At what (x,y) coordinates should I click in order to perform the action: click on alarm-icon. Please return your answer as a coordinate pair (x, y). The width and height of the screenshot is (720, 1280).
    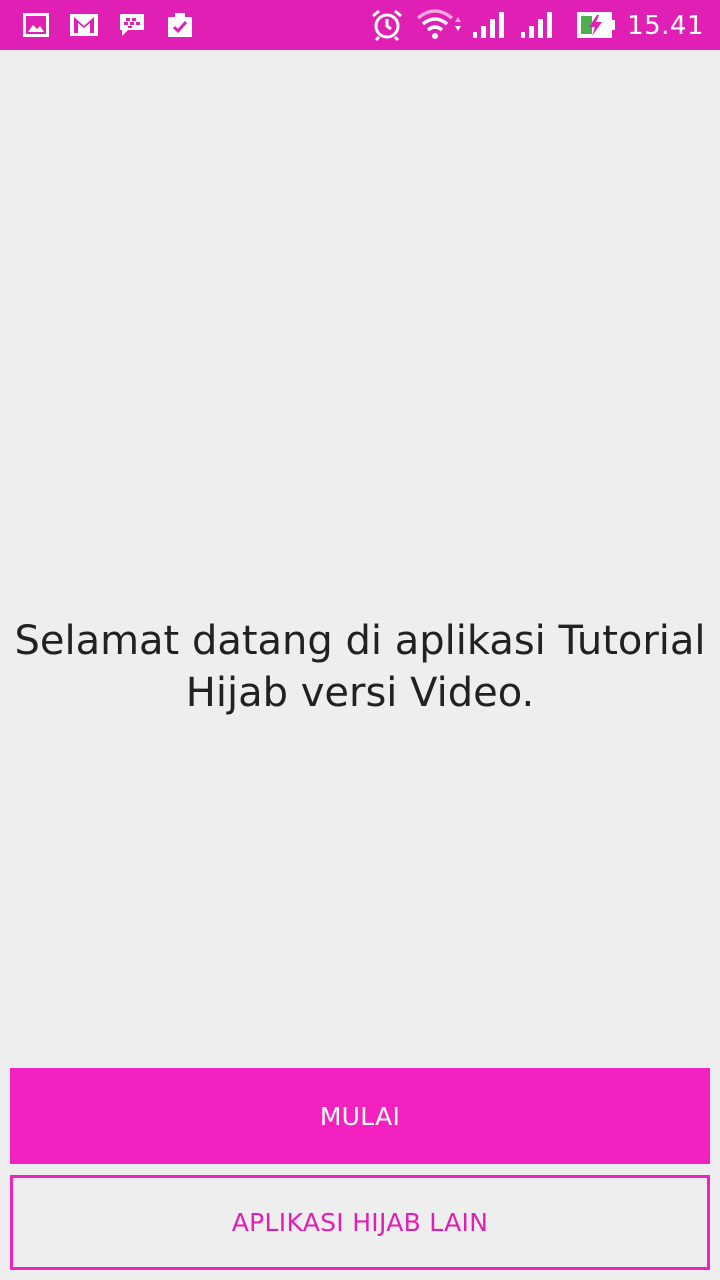
    Looking at the image, I should click on (387, 25).